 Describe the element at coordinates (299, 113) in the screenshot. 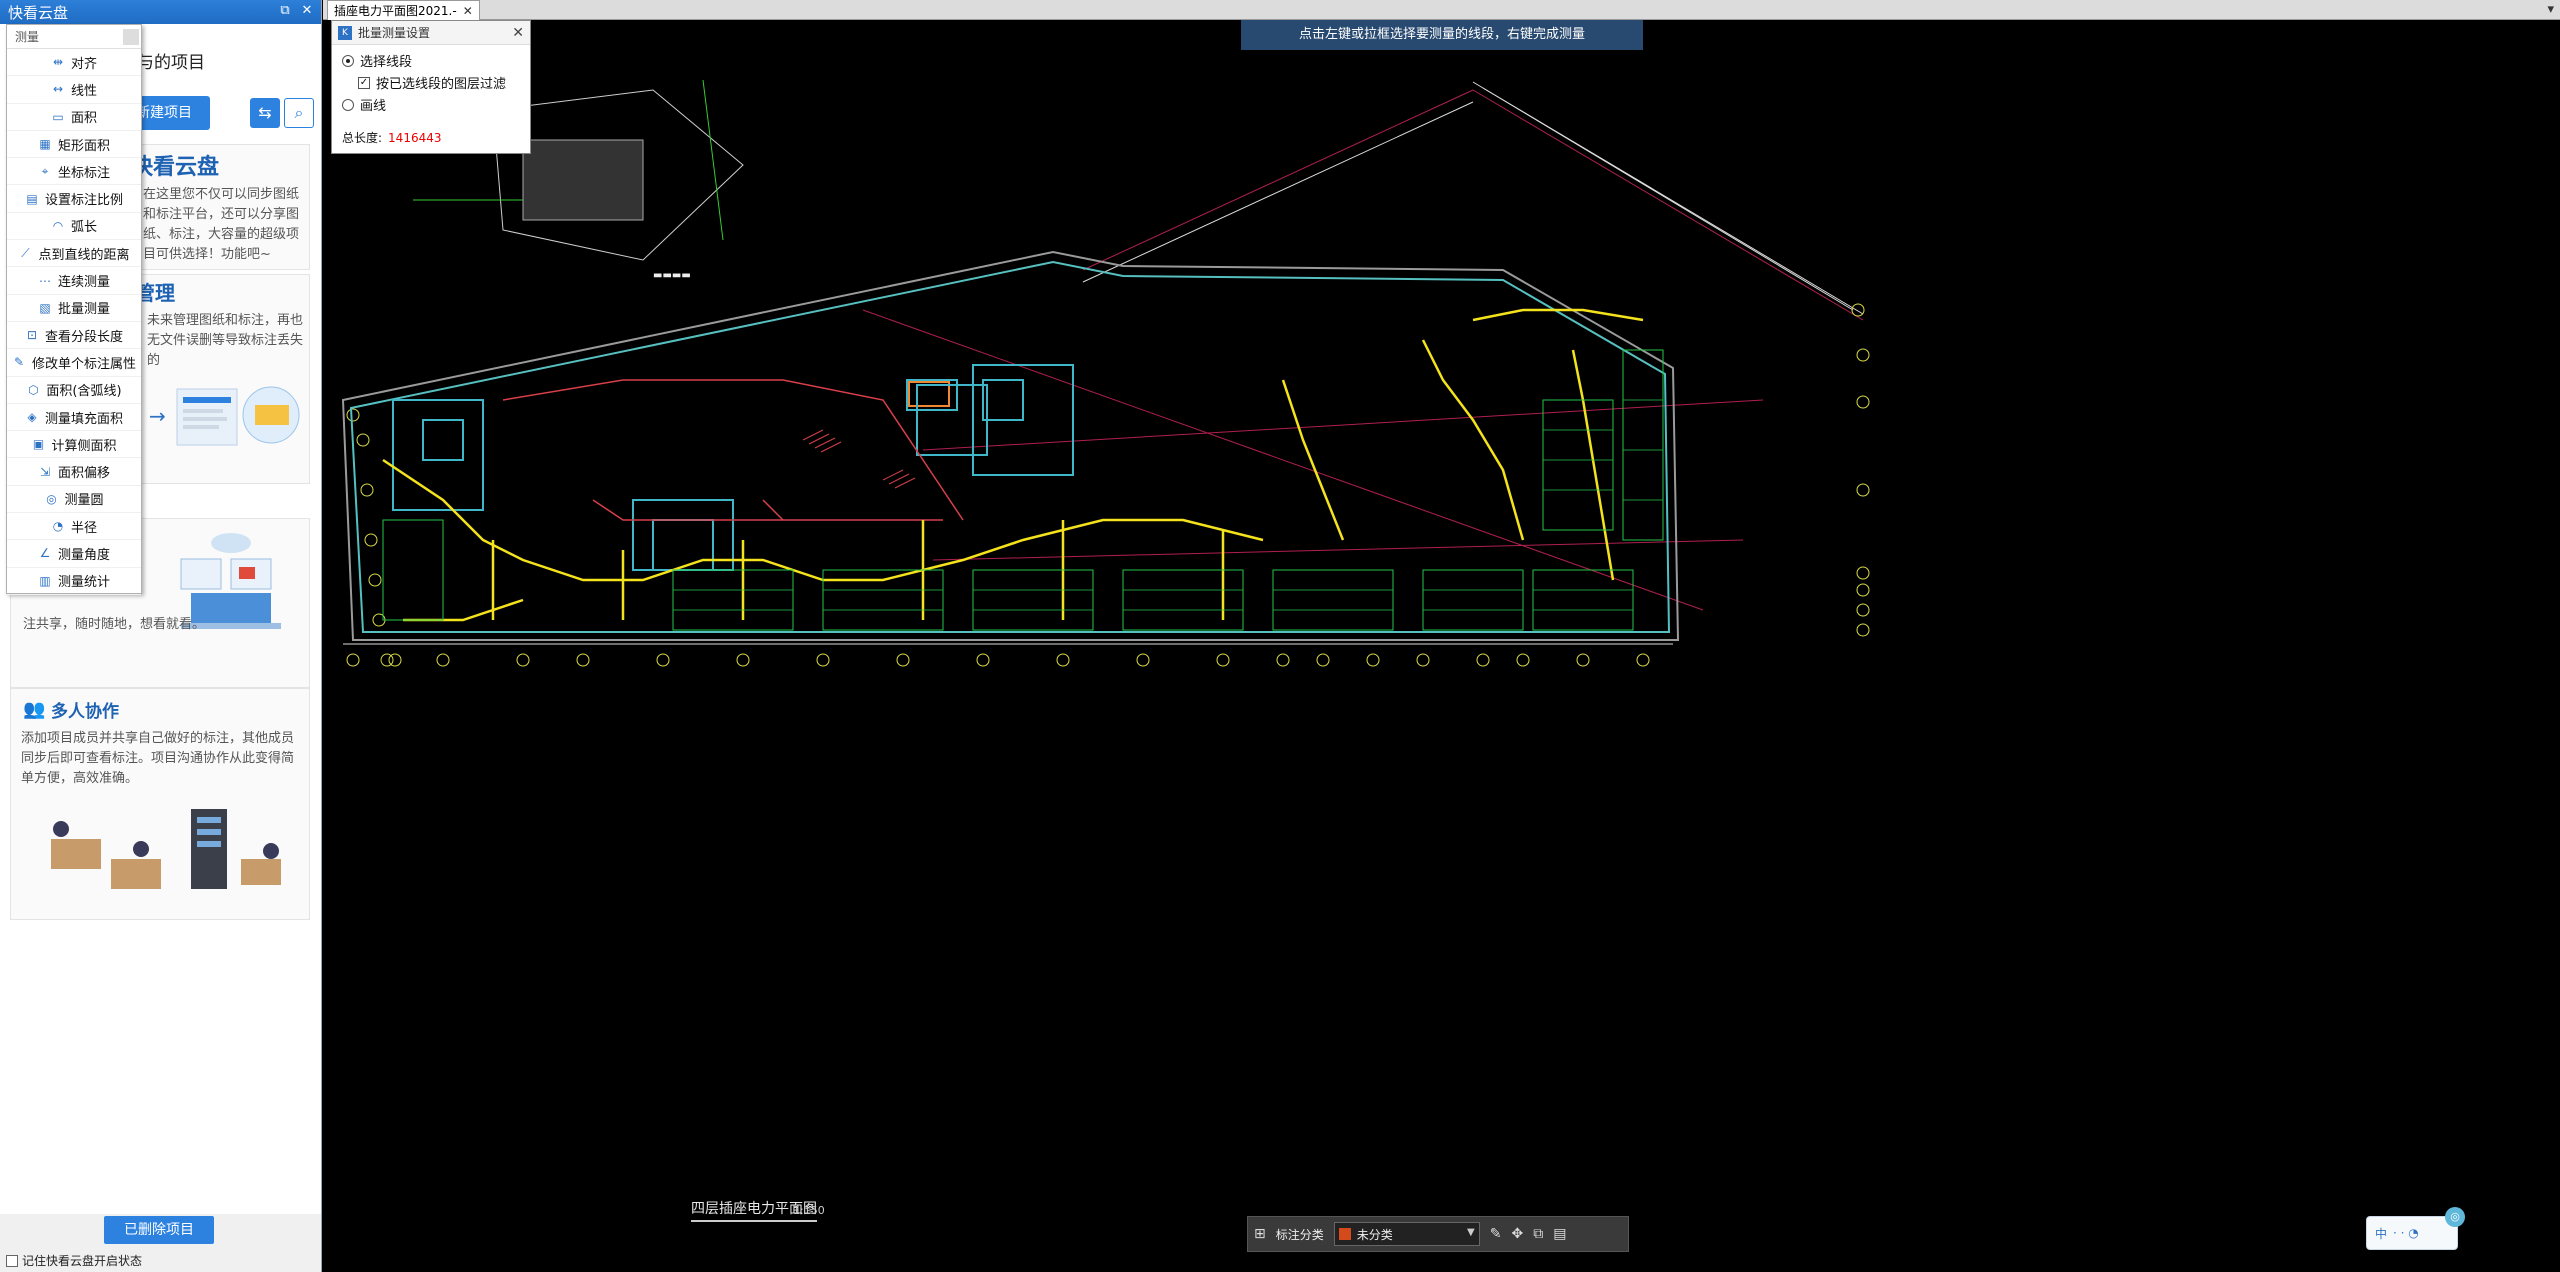

I see `search-icon: ⌕` at that location.